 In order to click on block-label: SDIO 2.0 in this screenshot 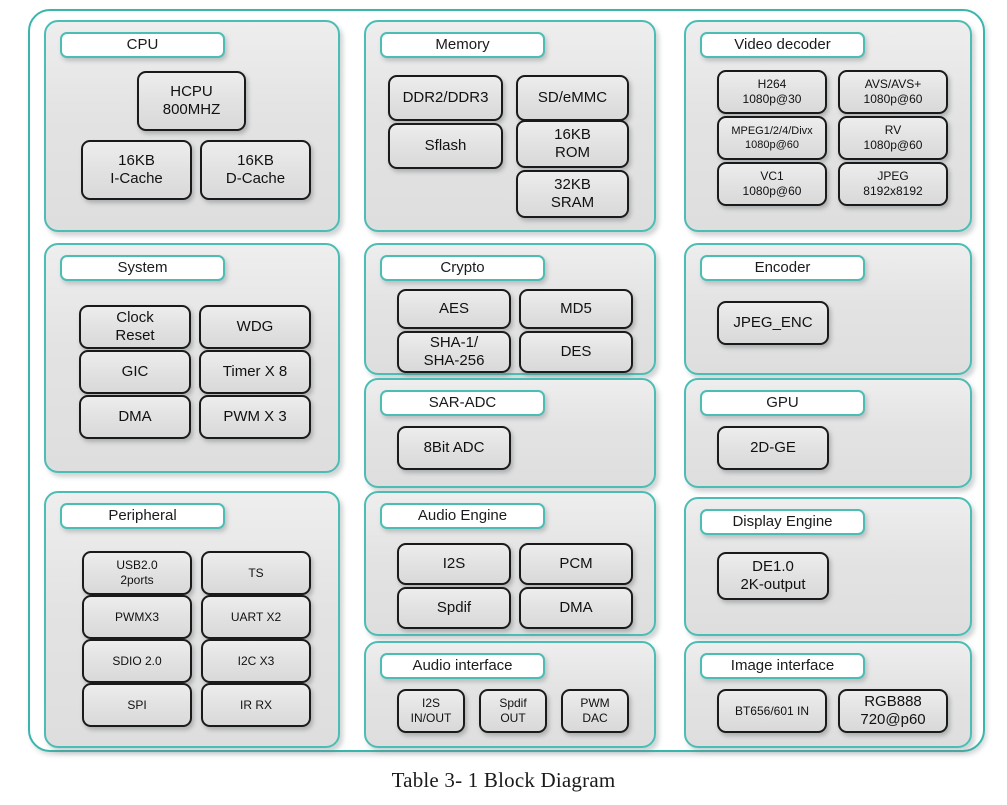, I will do `click(137, 660)`.